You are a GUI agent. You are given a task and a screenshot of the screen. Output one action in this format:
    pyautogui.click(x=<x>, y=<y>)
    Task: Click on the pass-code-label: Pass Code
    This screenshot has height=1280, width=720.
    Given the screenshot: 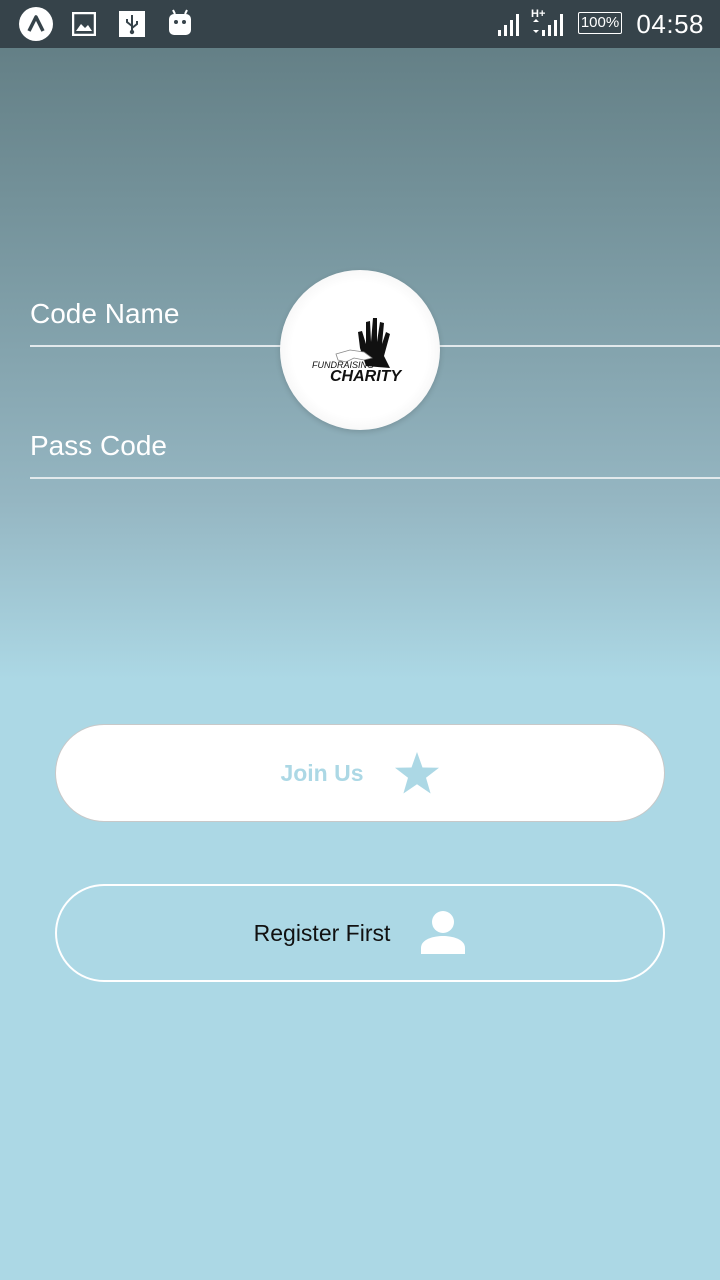 What is the action you would take?
    pyautogui.click(x=98, y=445)
    